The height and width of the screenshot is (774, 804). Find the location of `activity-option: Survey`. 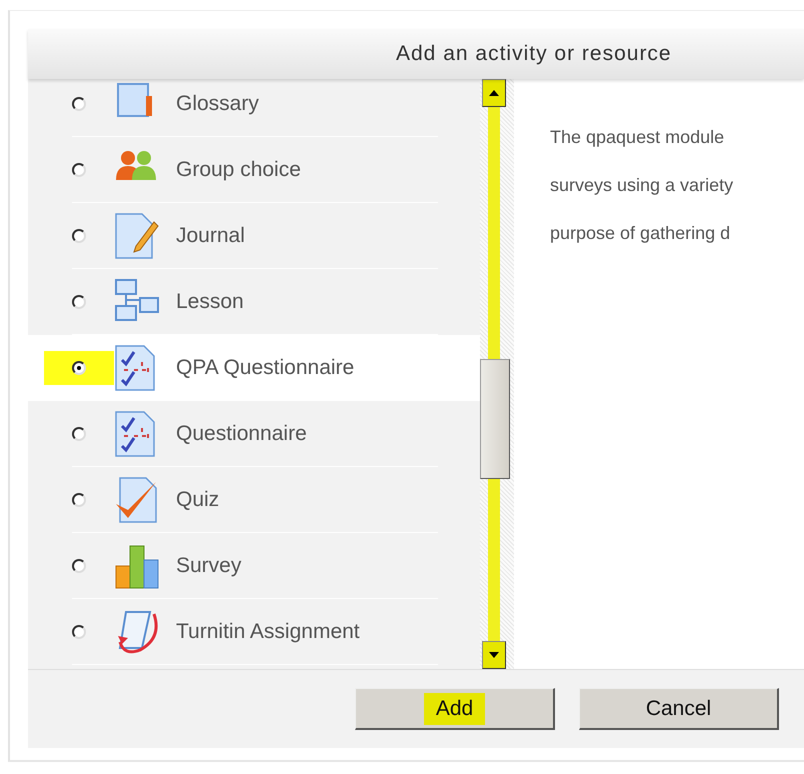

activity-option: Survey is located at coordinates (254, 566).